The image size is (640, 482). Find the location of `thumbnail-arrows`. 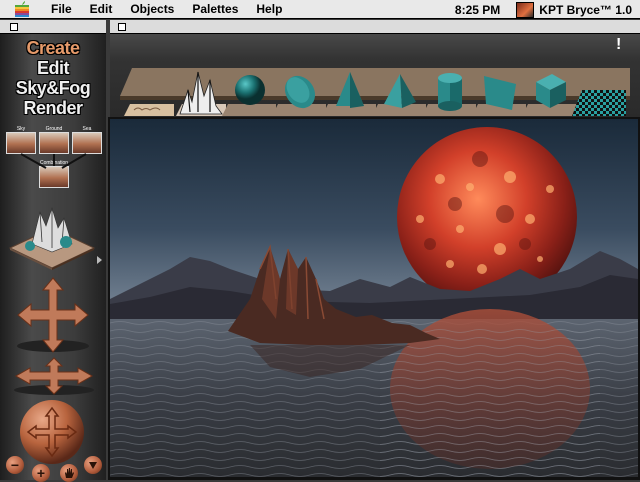

thumbnail-arrows is located at coordinates (53, 161).